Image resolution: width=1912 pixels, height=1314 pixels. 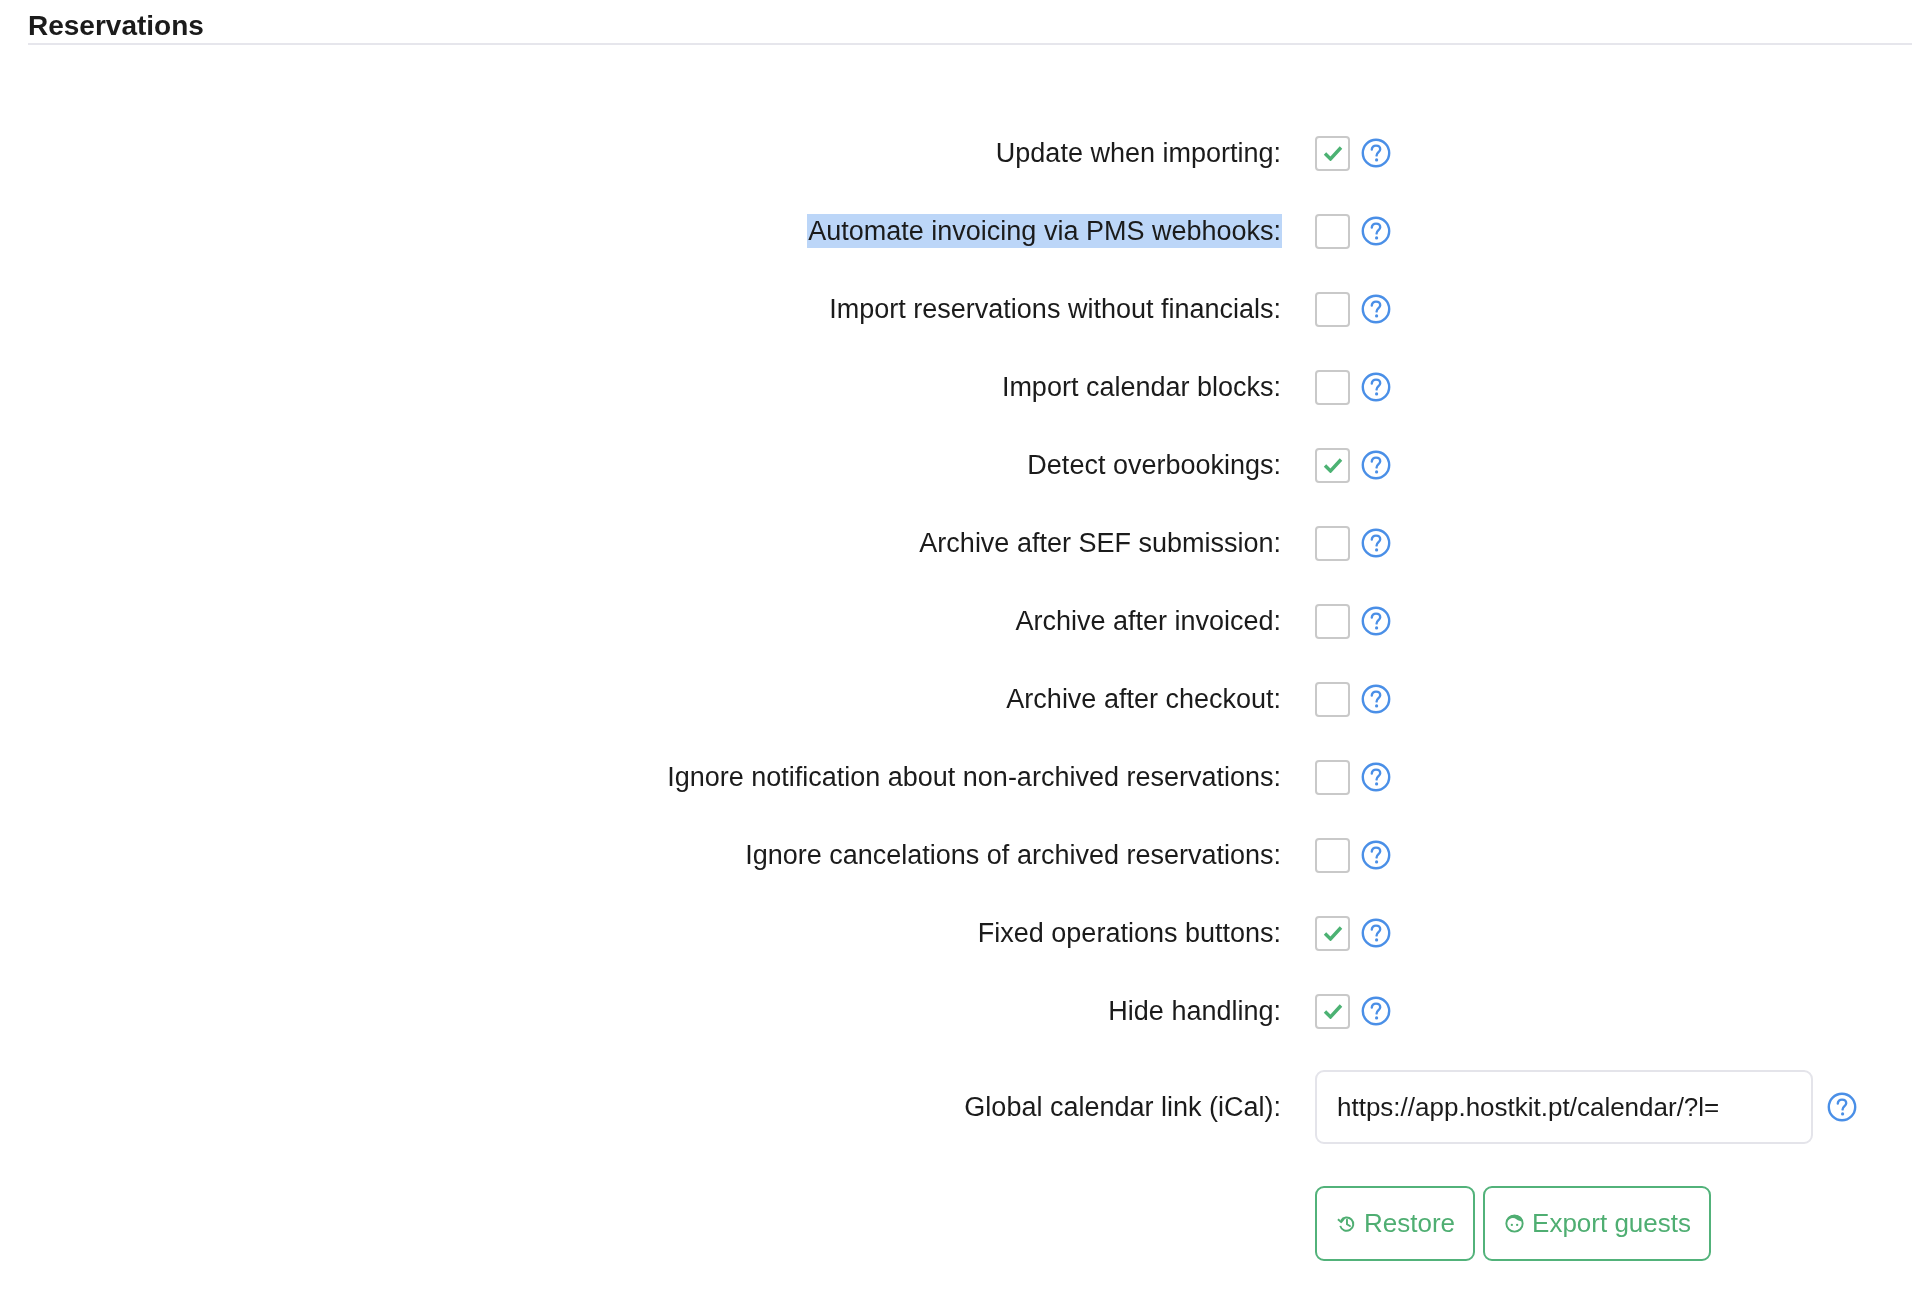 I want to click on setting-label: Archive after invoiced:, so click(x=1148, y=621).